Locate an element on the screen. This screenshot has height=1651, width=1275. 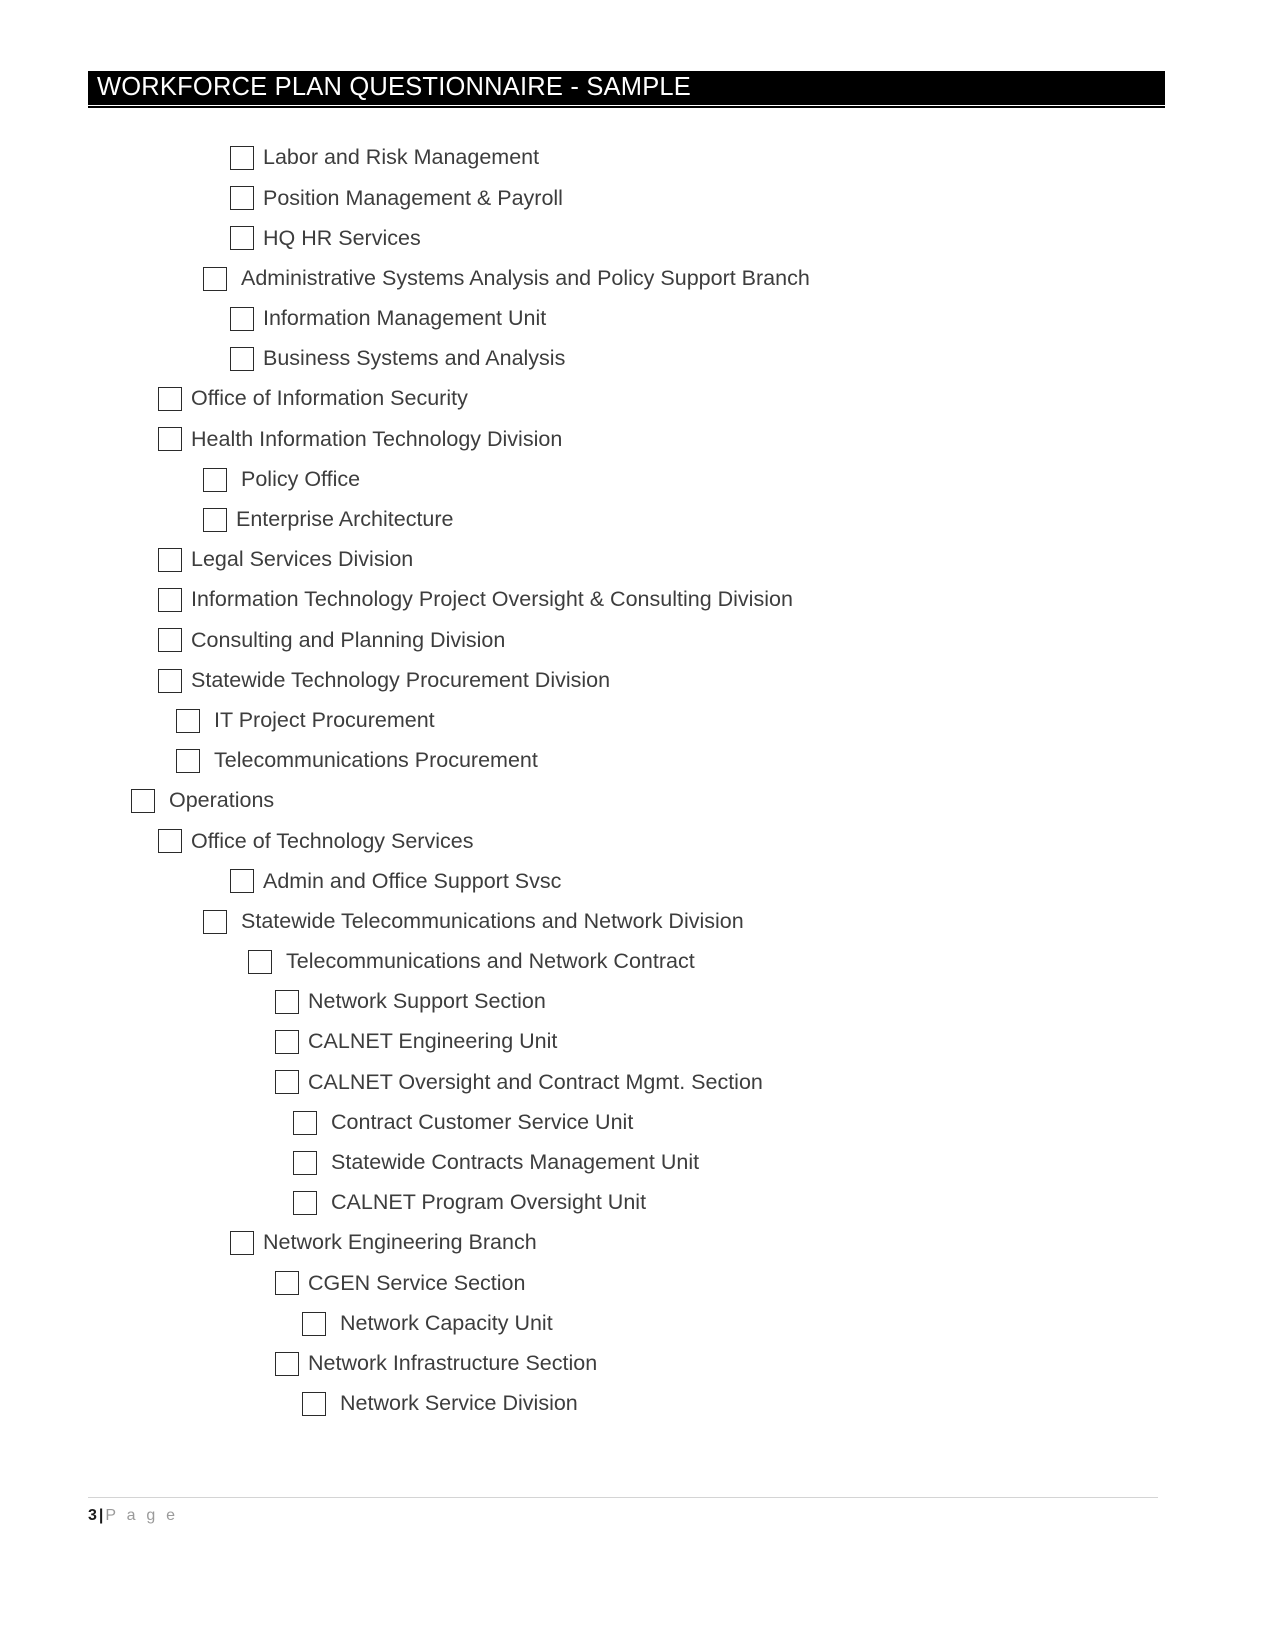
footer-divider is located at coordinates (623, 1497).